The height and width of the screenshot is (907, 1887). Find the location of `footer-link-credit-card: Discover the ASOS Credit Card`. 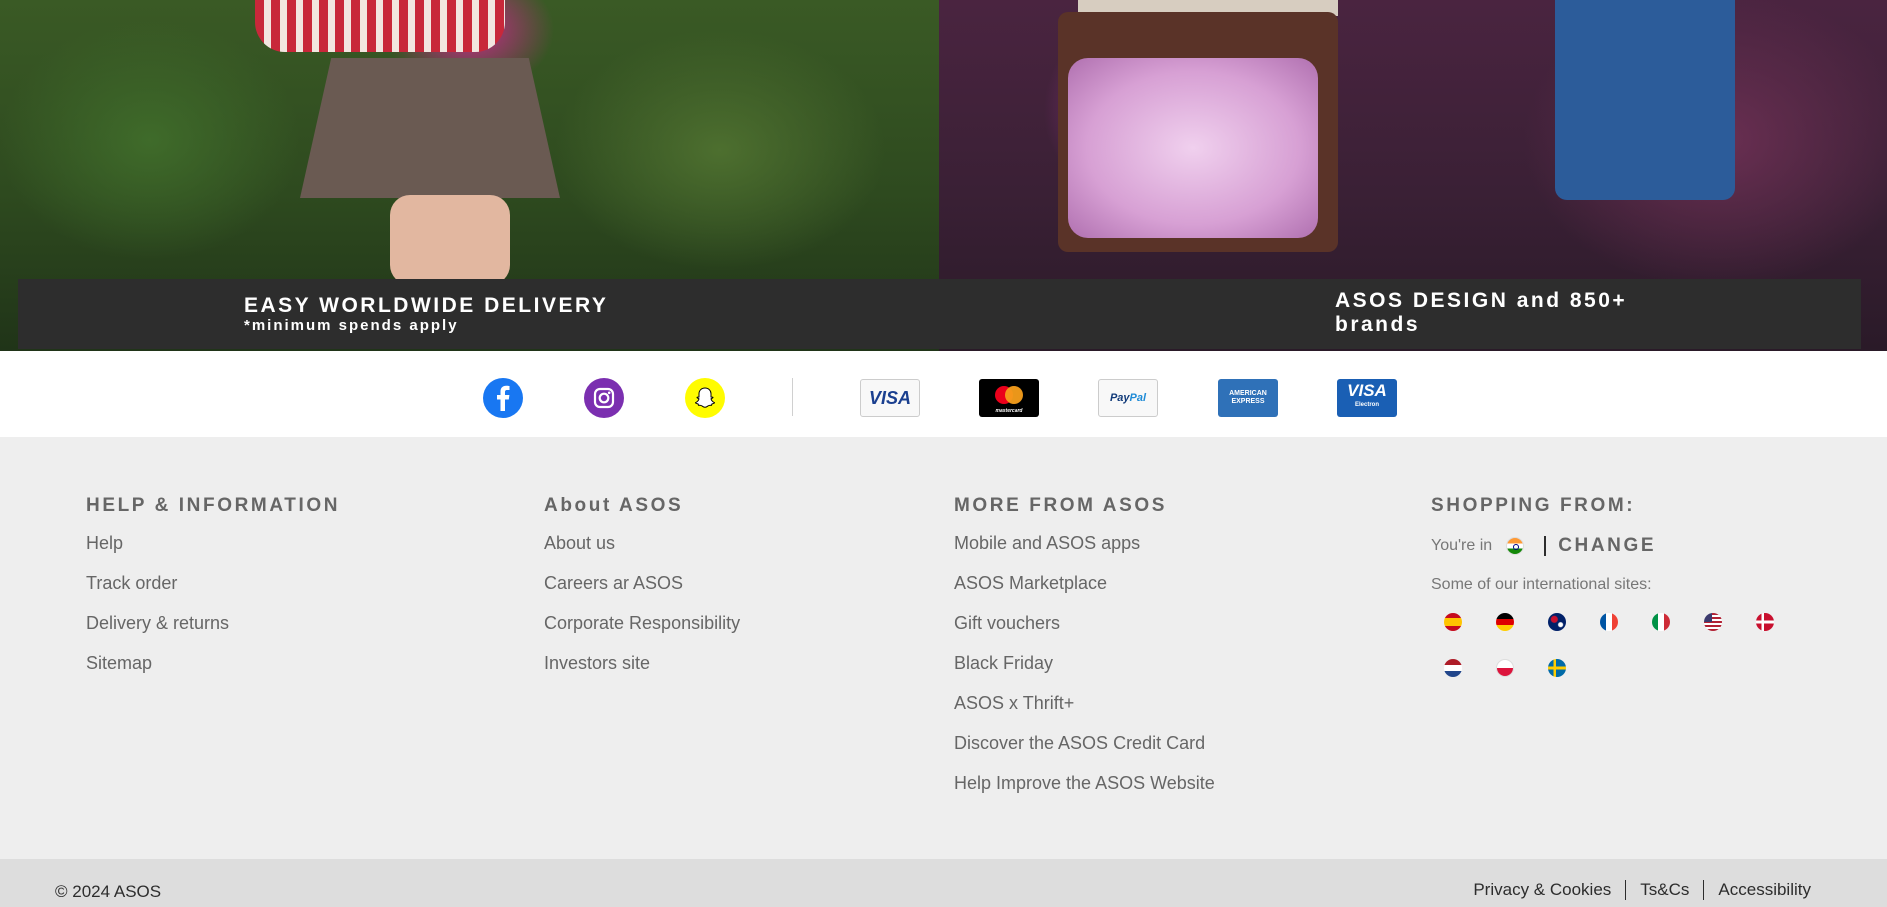

footer-link-credit-card: Discover the ASOS Credit Card is located at coordinates (1084, 743).